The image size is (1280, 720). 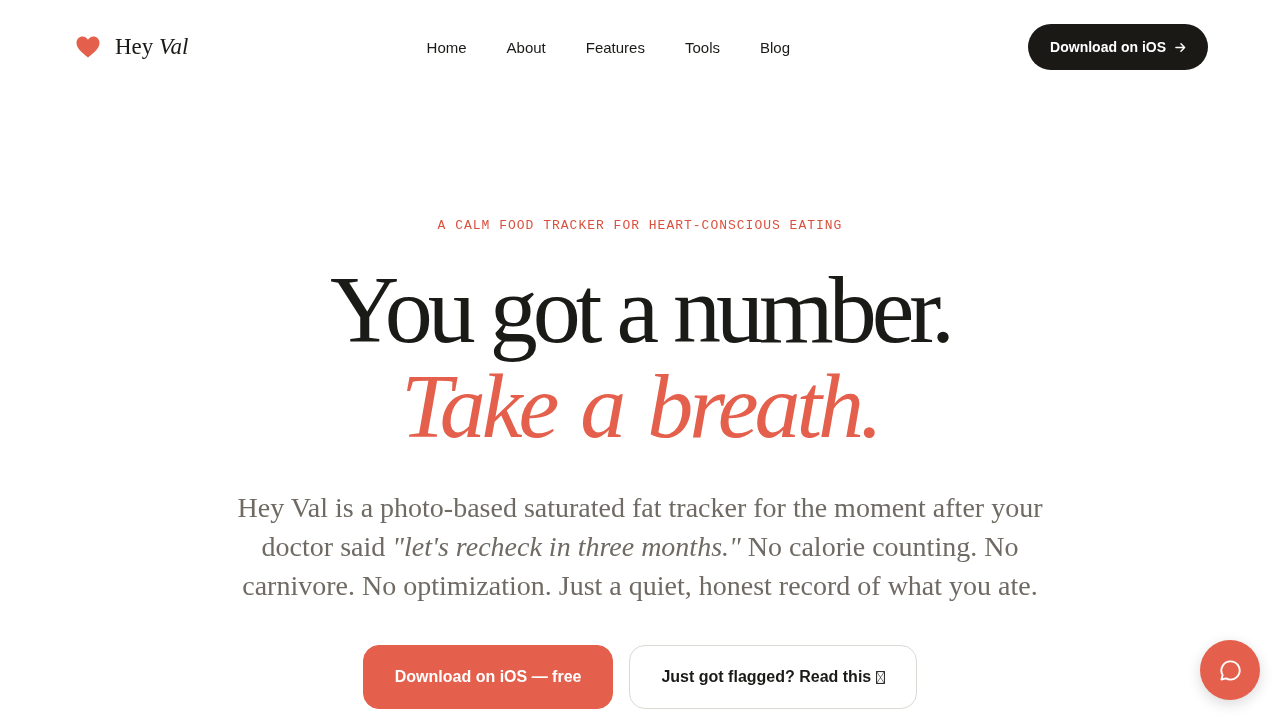 What do you see at coordinates (702, 47) in the screenshot?
I see `nav-link: Tools` at bounding box center [702, 47].